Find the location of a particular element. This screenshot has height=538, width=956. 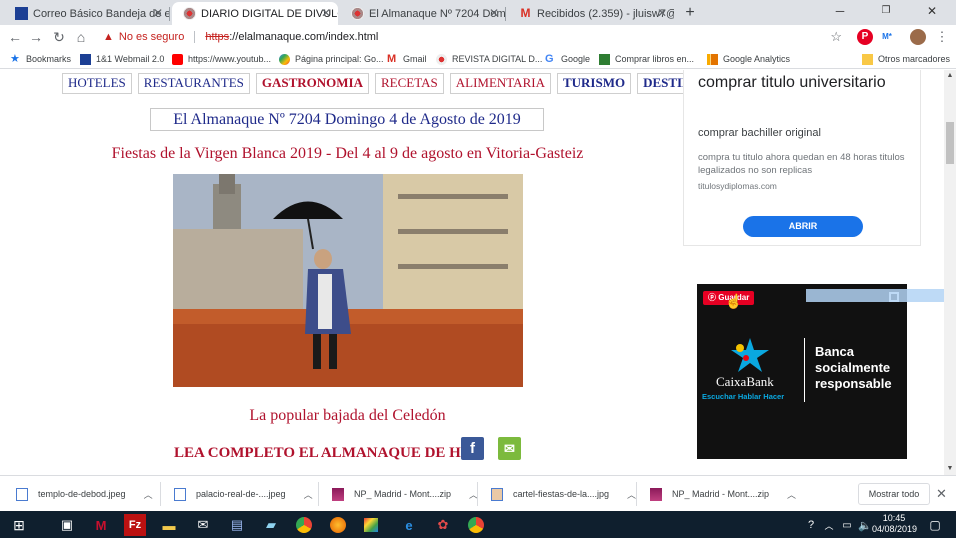

other-bookmarks: Otros marcadores is located at coordinates (906, 59).